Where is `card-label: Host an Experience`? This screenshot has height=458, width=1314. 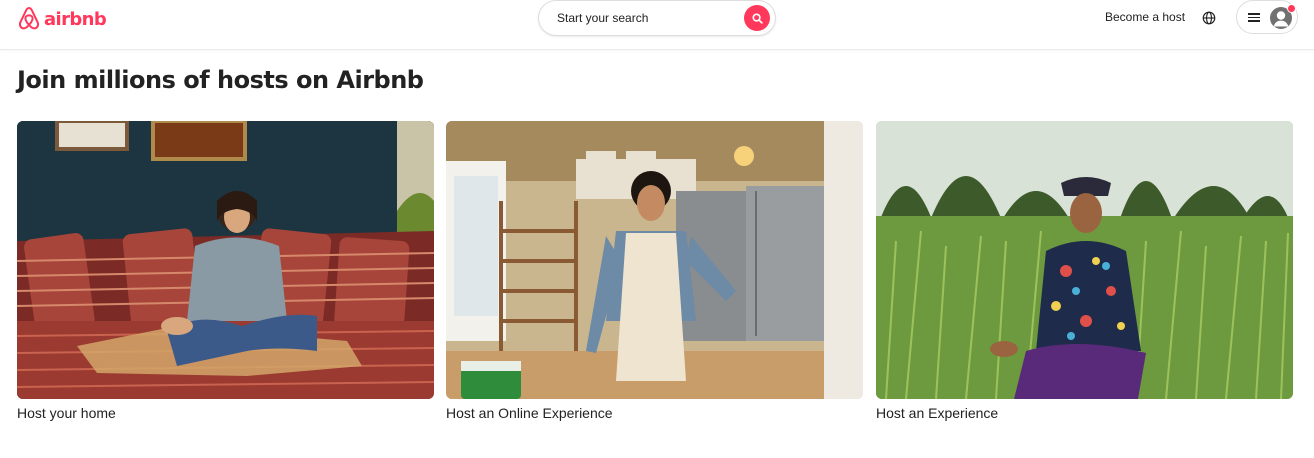
card-label: Host an Experience is located at coordinates (1084, 413).